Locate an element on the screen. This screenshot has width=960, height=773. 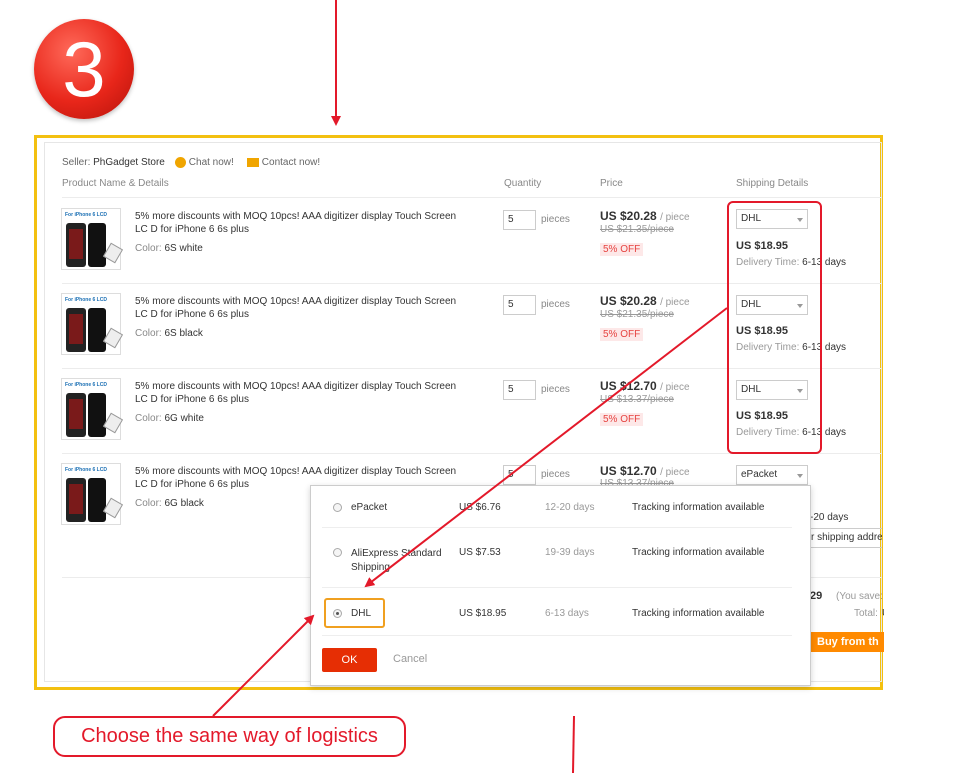
shipping-to-dhl-arrow is located at coordinates (546, 447).